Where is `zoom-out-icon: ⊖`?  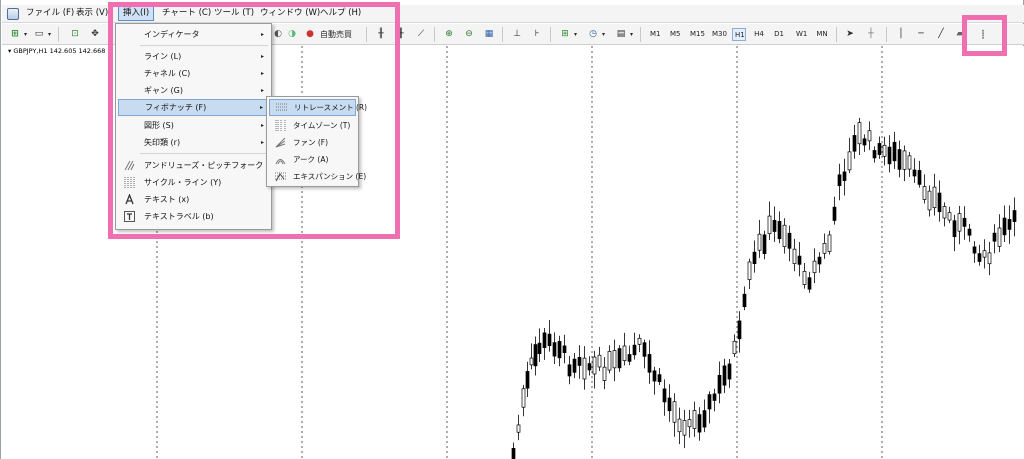
zoom-out-icon: ⊖ is located at coordinates (469, 34).